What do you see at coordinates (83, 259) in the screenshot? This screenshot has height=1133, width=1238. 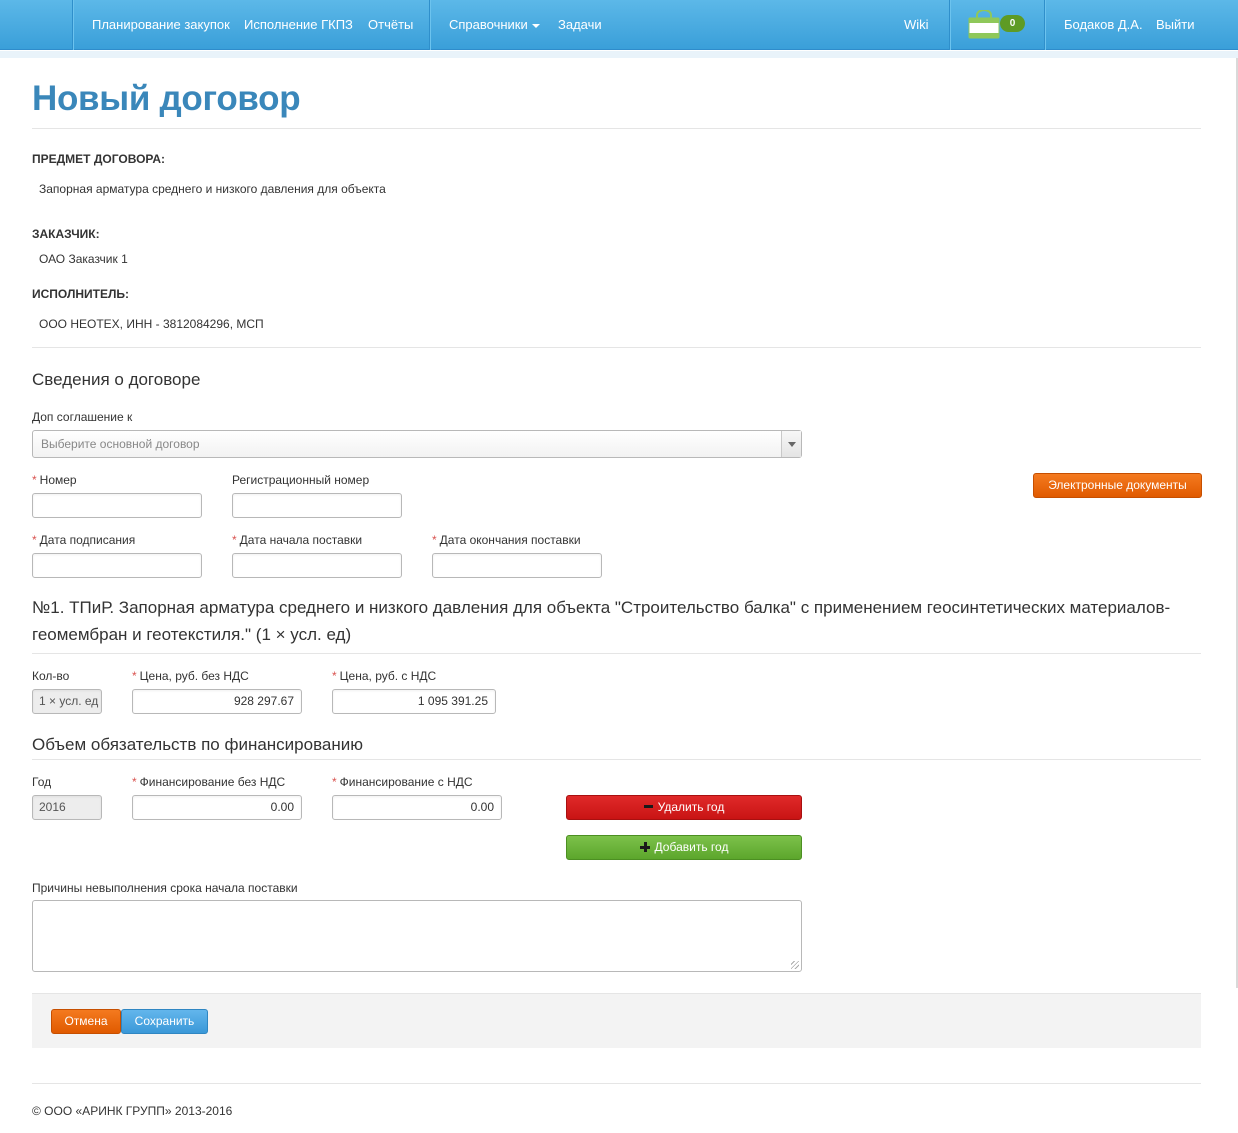 I see `customer-value: ОАО Заказчик 1` at bounding box center [83, 259].